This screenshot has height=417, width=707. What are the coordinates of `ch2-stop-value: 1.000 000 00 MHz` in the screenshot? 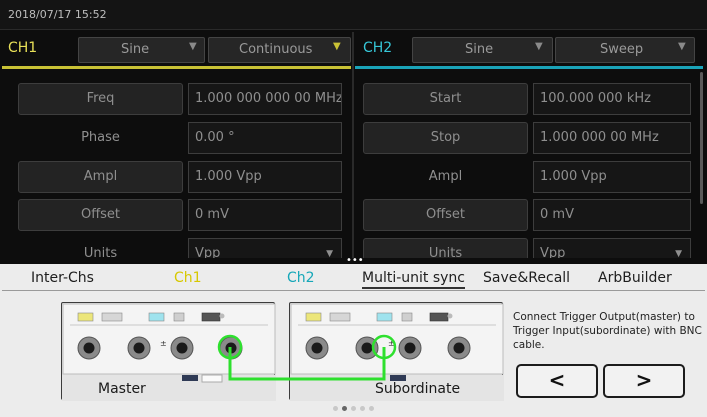 It's located at (612, 138).